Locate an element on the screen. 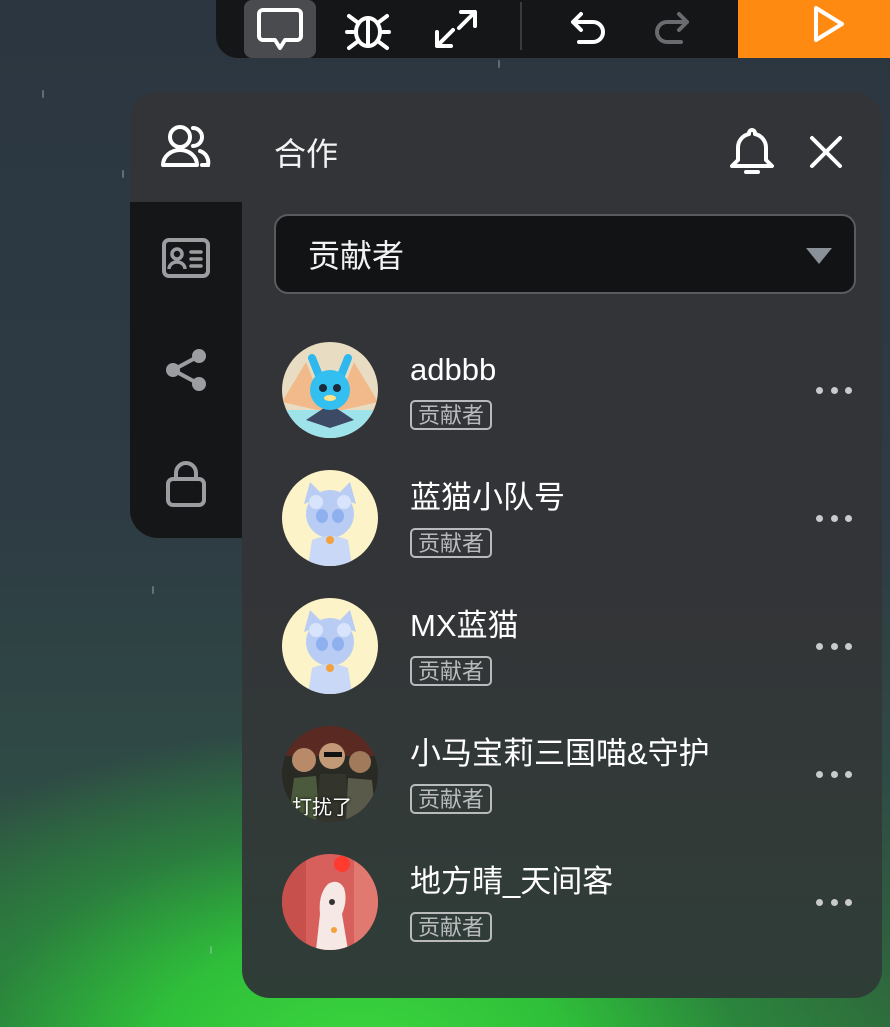 This screenshot has height=1027, width=890. role-filter-value: 贡献者 is located at coordinates (356, 256).